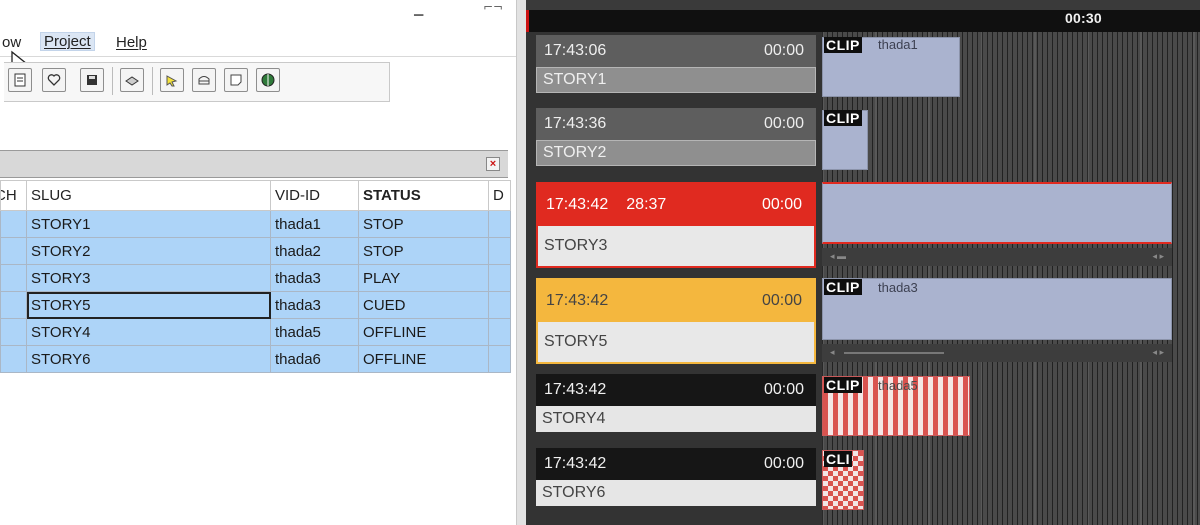 The height and width of the screenshot is (525, 1200). I want to click on scroll-thumb, so click(894, 353).